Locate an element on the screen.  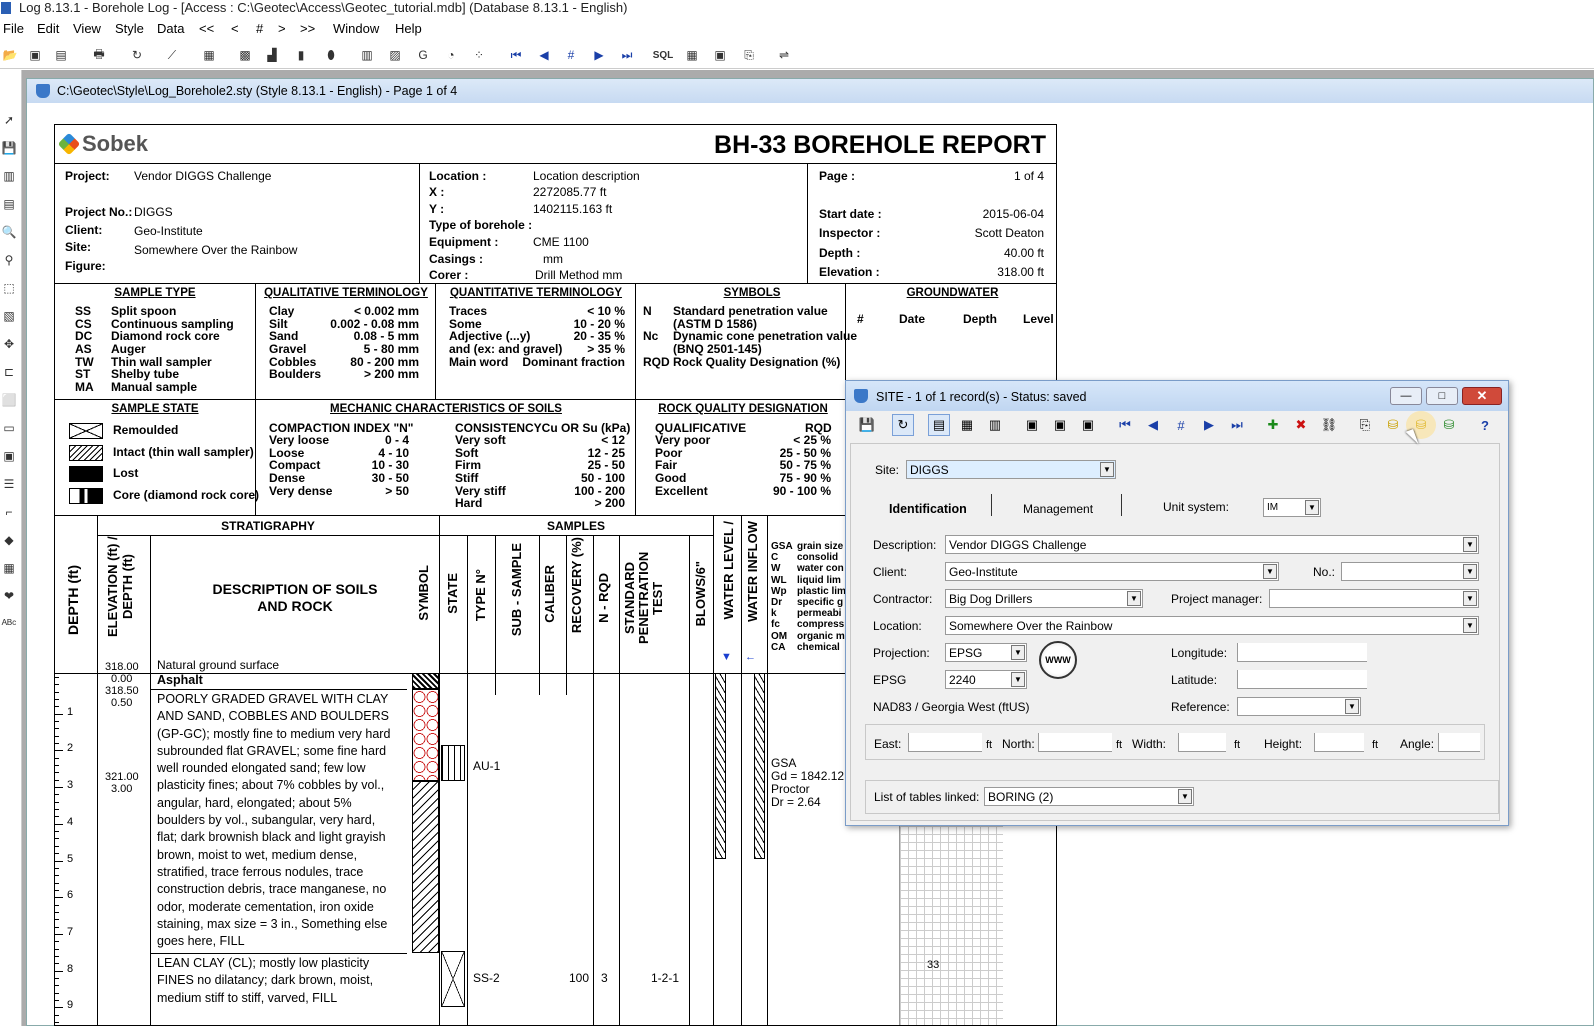
add-record-icon: ✚ is located at coordinates (1273, 425).